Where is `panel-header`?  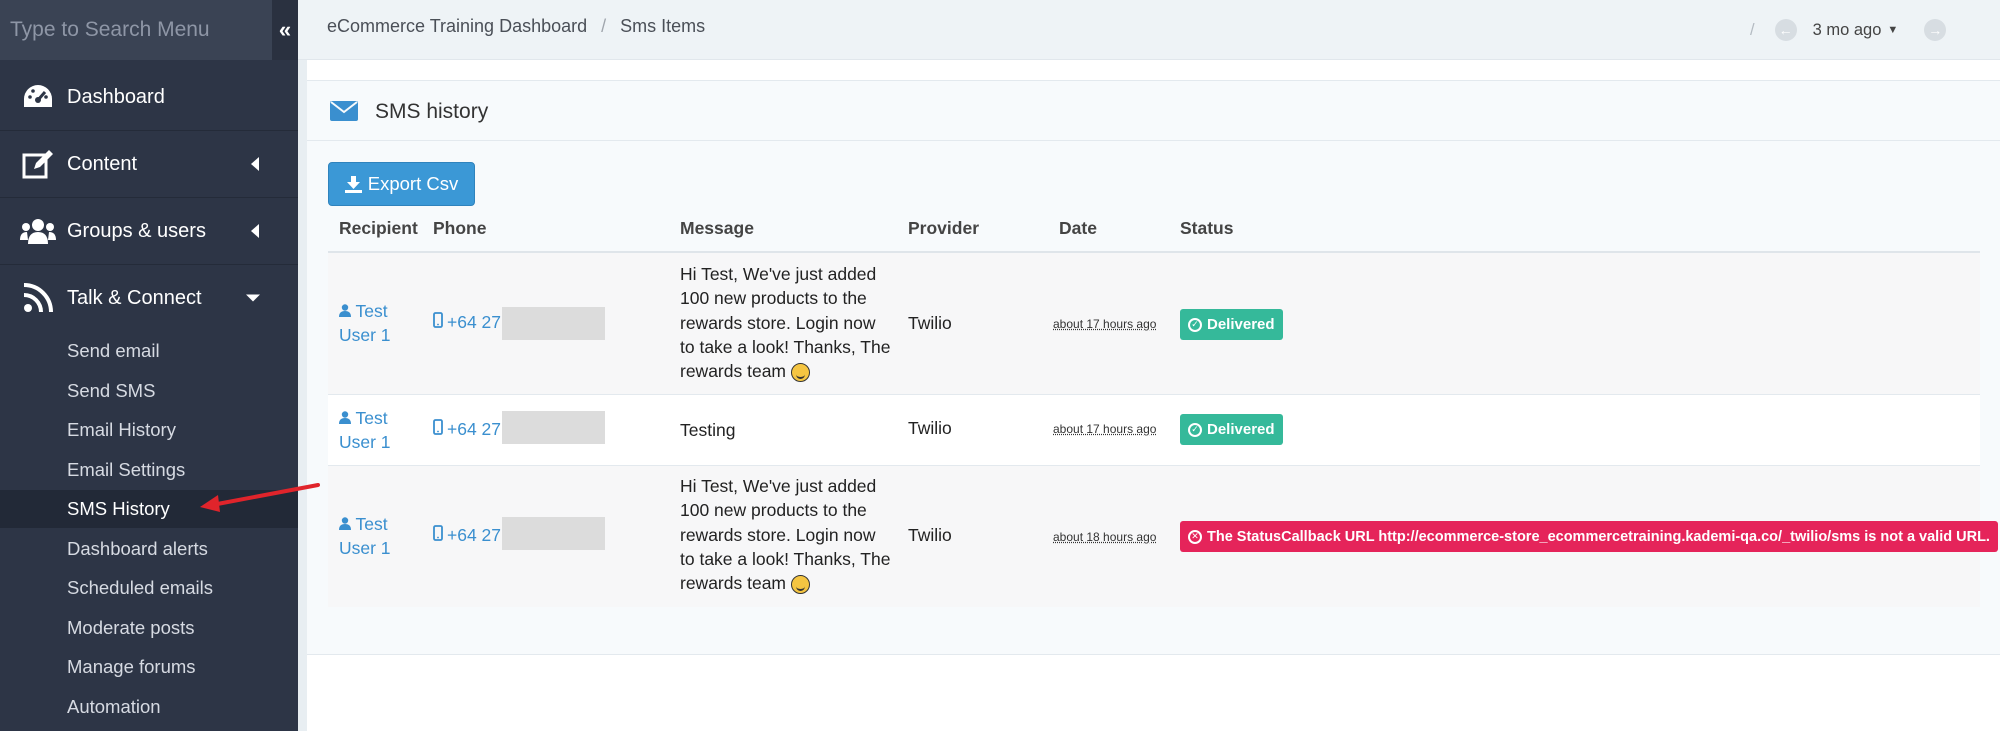 panel-header is located at coordinates (1153, 110).